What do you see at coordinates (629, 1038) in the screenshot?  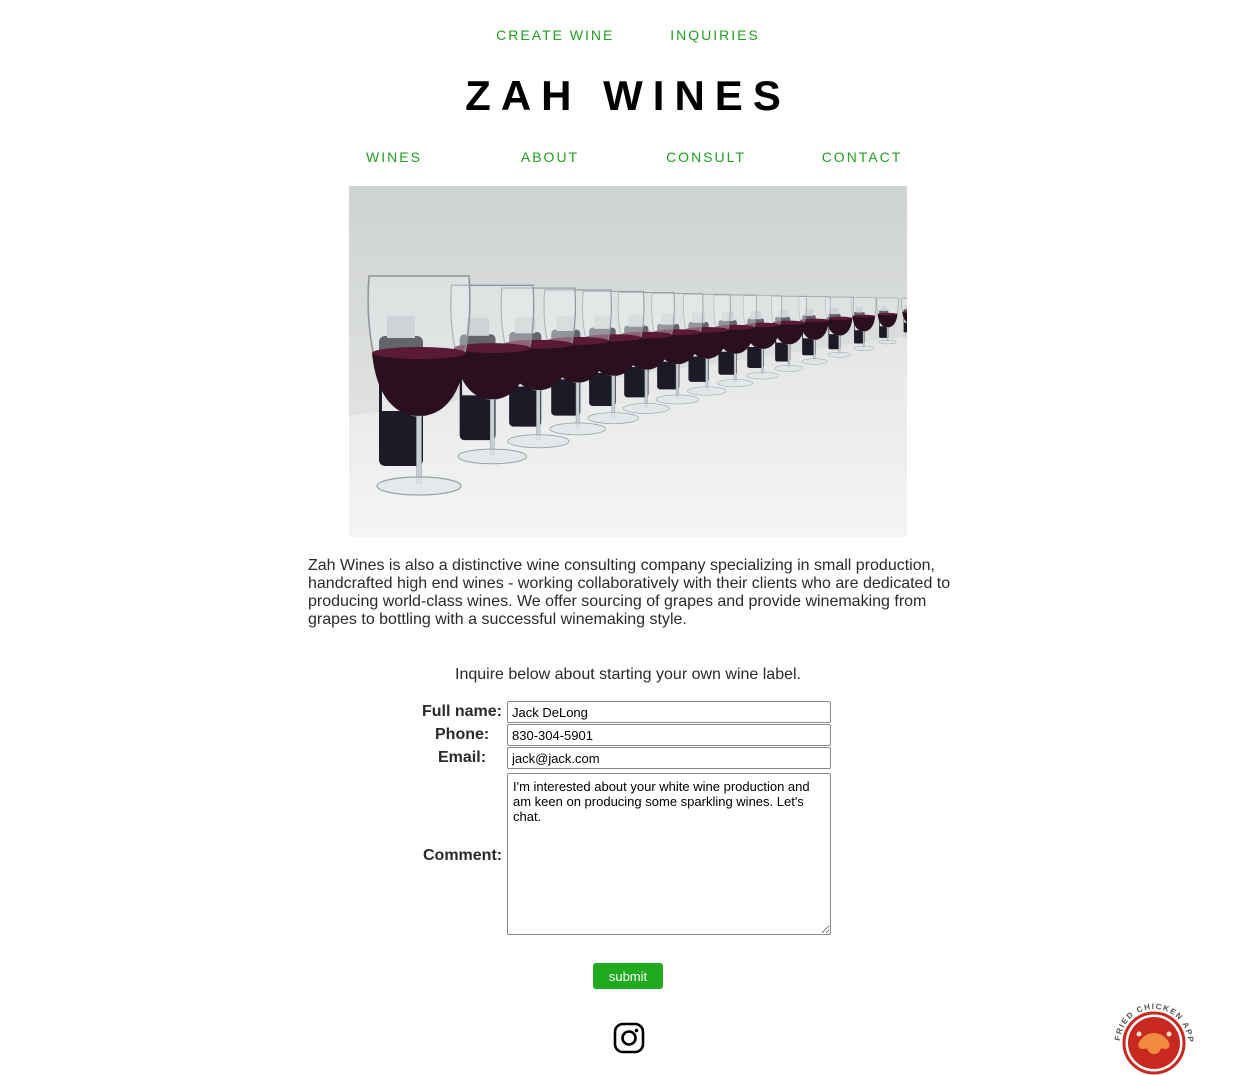 I see `instagram-icon` at bounding box center [629, 1038].